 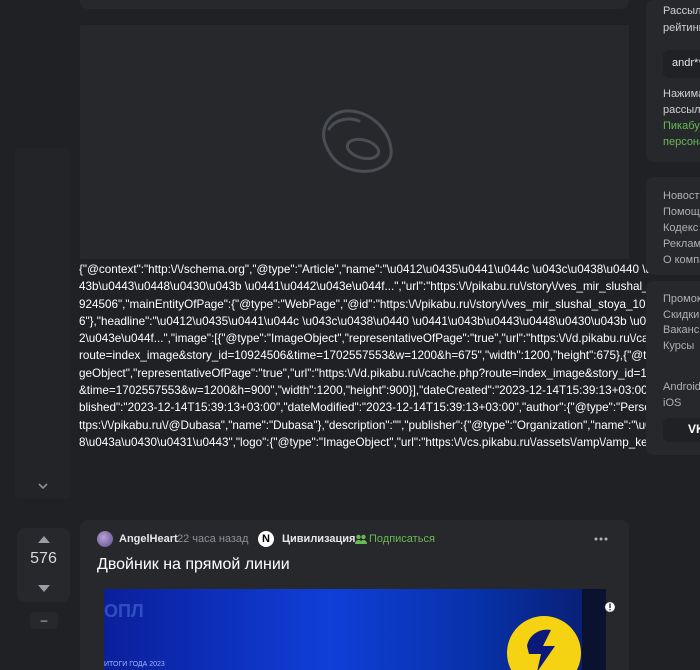 I want to click on email-field: andr**, so click(x=681, y=64).